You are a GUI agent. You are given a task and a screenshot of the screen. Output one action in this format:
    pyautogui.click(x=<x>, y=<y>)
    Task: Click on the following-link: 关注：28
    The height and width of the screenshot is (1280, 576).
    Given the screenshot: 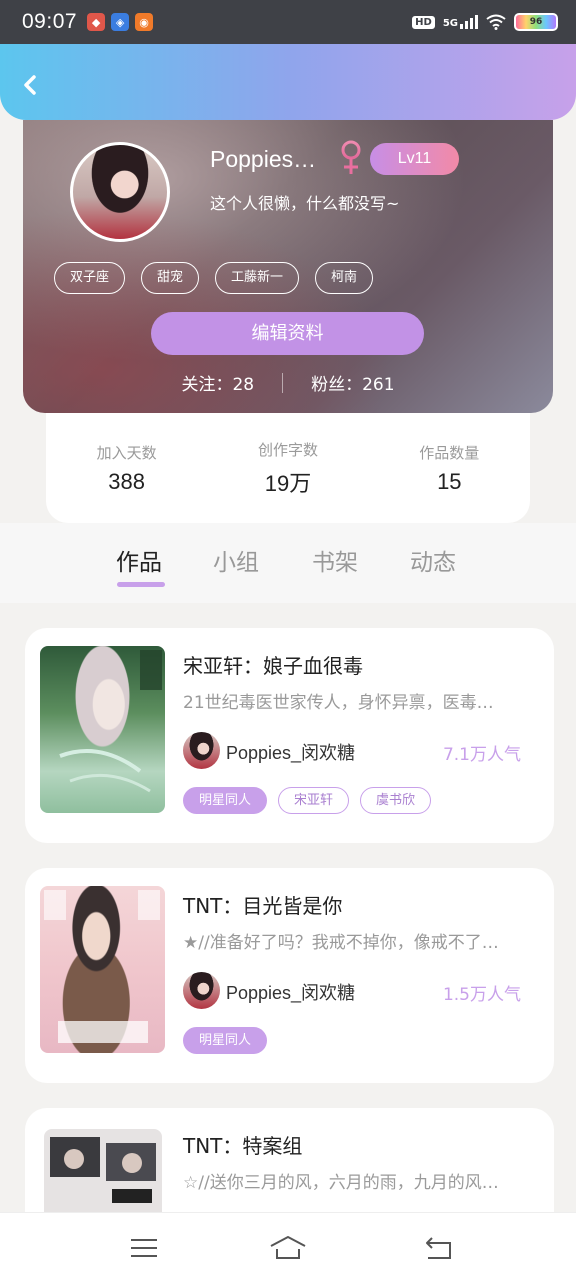 What is the action you would take?
    pyautogui.click(x=217, y=382)
    